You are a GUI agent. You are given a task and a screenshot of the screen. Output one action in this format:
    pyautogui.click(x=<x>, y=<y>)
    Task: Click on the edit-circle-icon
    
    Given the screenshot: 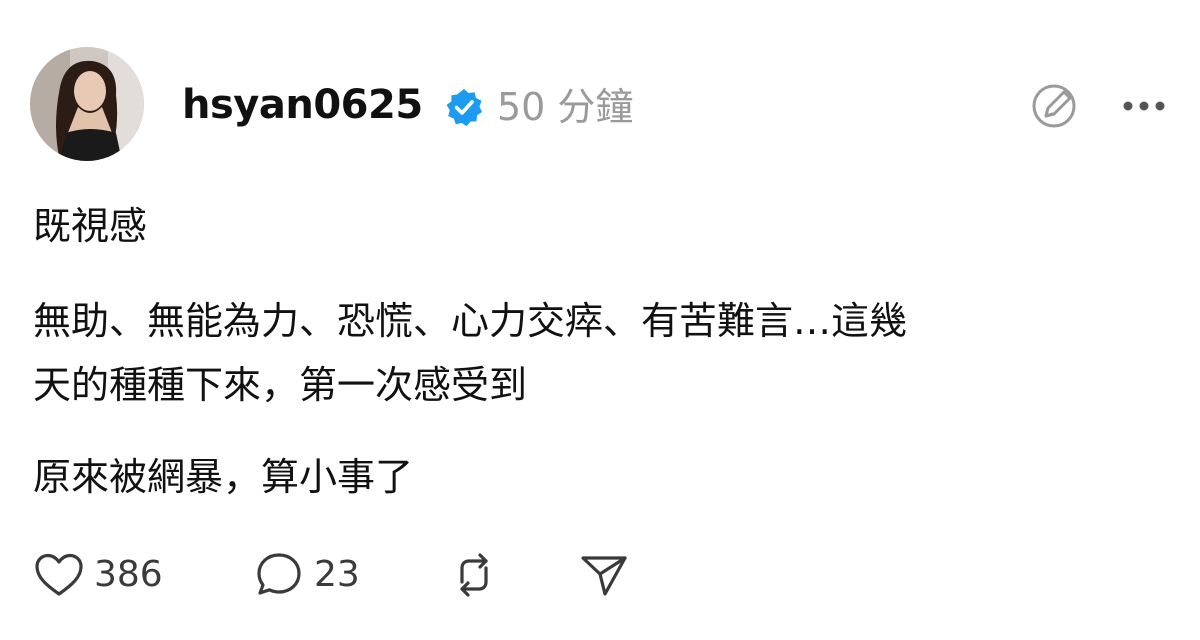 What is the action you would take?
    pyautogui.click(x=1054, y=106)
    